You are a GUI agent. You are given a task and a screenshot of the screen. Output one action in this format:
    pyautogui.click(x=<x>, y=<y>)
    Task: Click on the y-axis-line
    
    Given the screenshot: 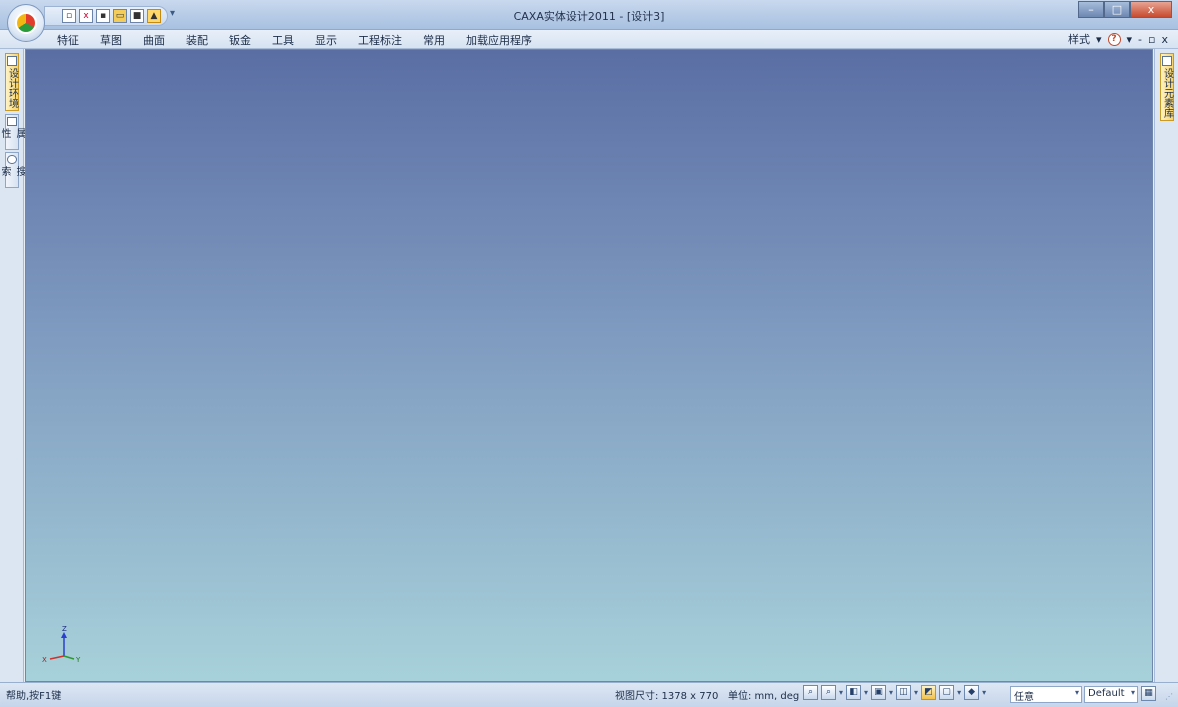 What is the action you would take?
    pyautogui.click(x=69, y=657)
    